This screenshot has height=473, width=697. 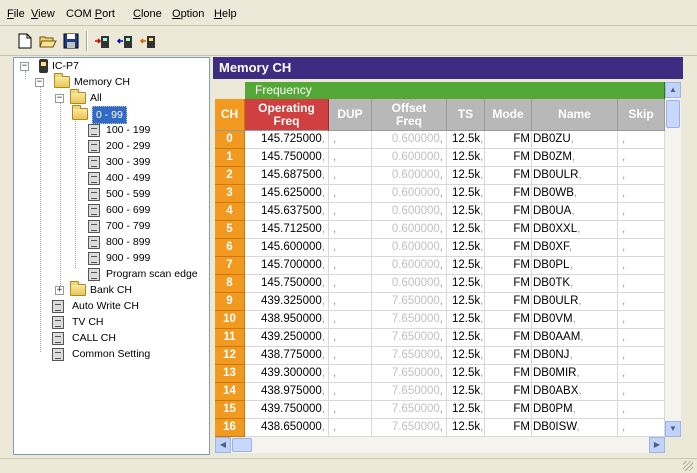 What do you see at coordinates (575, 230) in the screenshot?
I see `cell-name: DB0XXL,` at bounding box center [575, 230].